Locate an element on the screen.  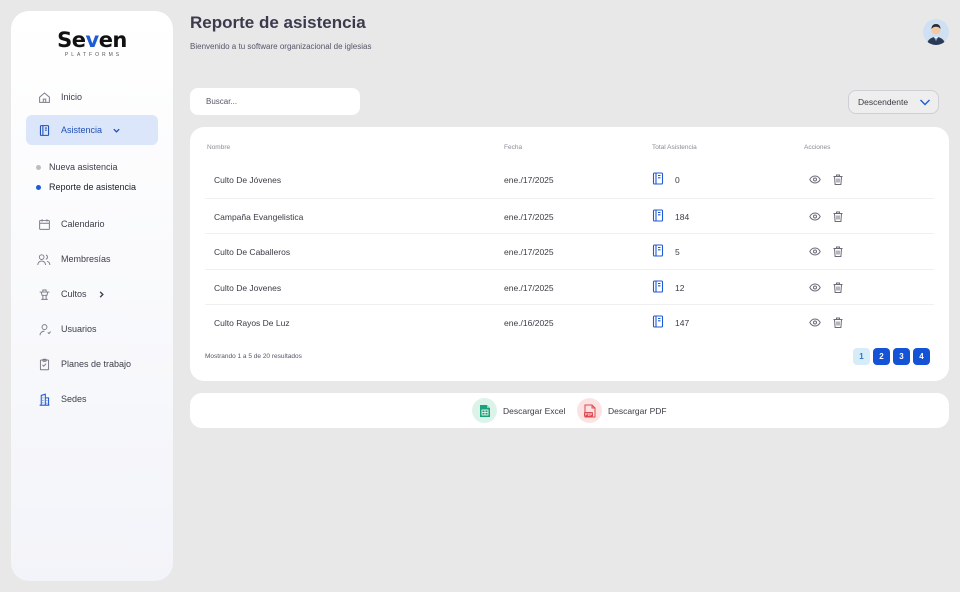
sidebar-item-calendario: Calendario is located at coordinates (92, 224).